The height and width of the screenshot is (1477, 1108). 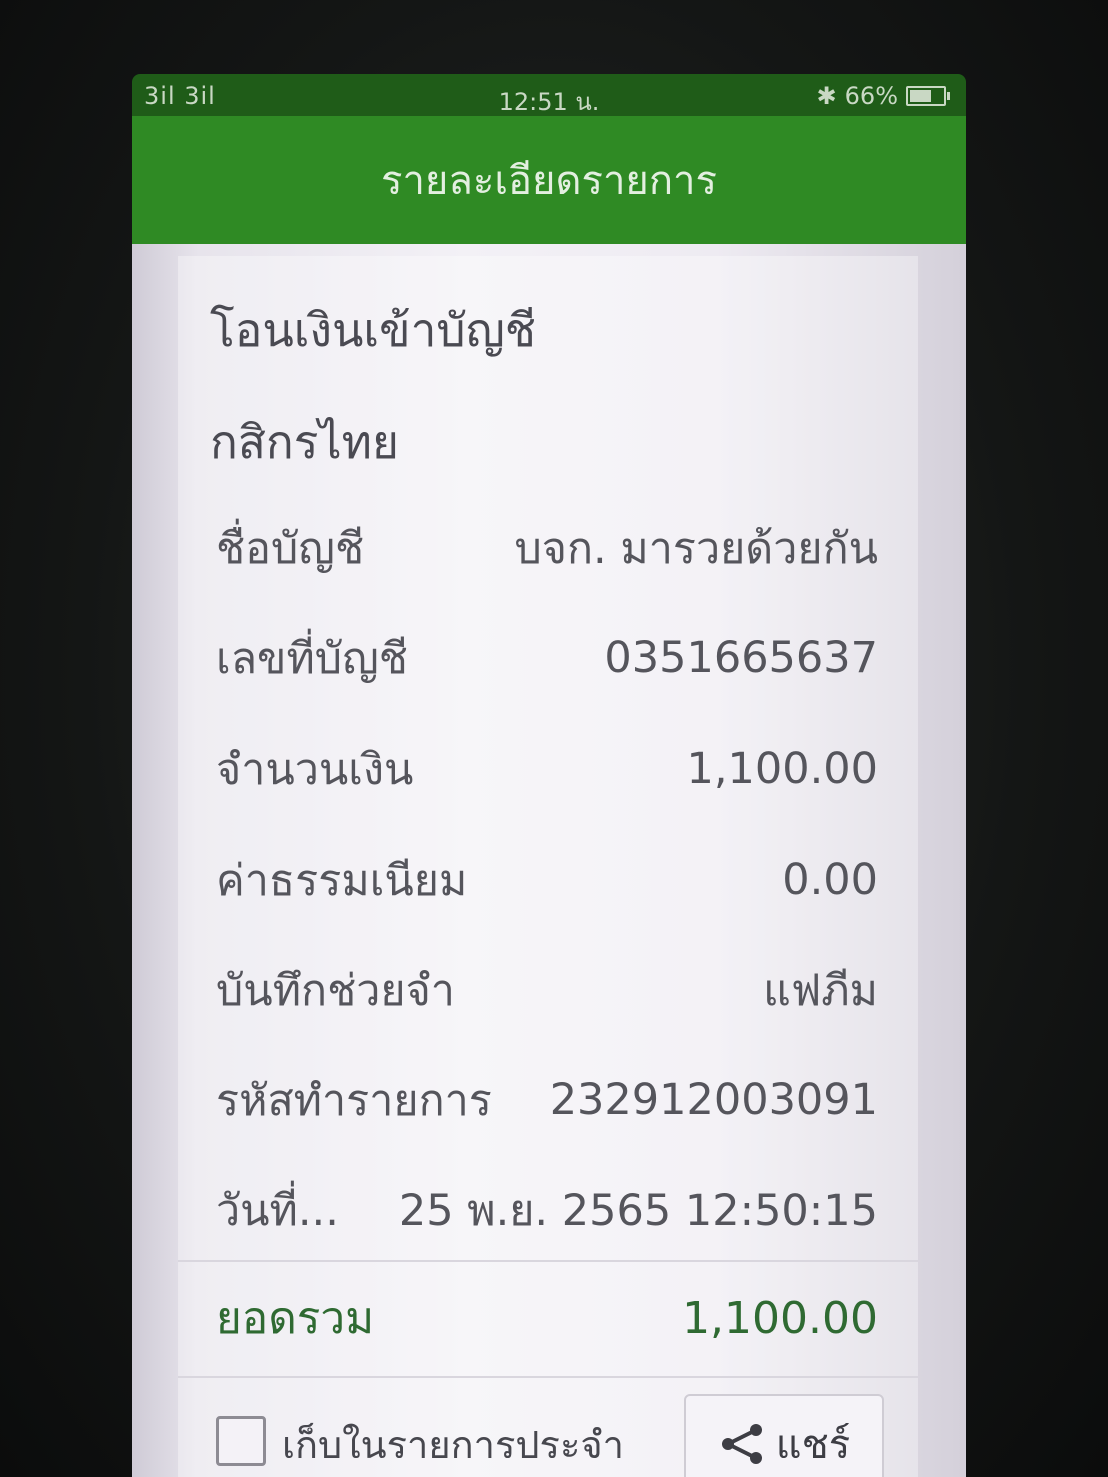 What do you see at coordinates (741, 658) in the screenshot?
I see `detail-value: 0351665637` at bounding box center [741, 658].